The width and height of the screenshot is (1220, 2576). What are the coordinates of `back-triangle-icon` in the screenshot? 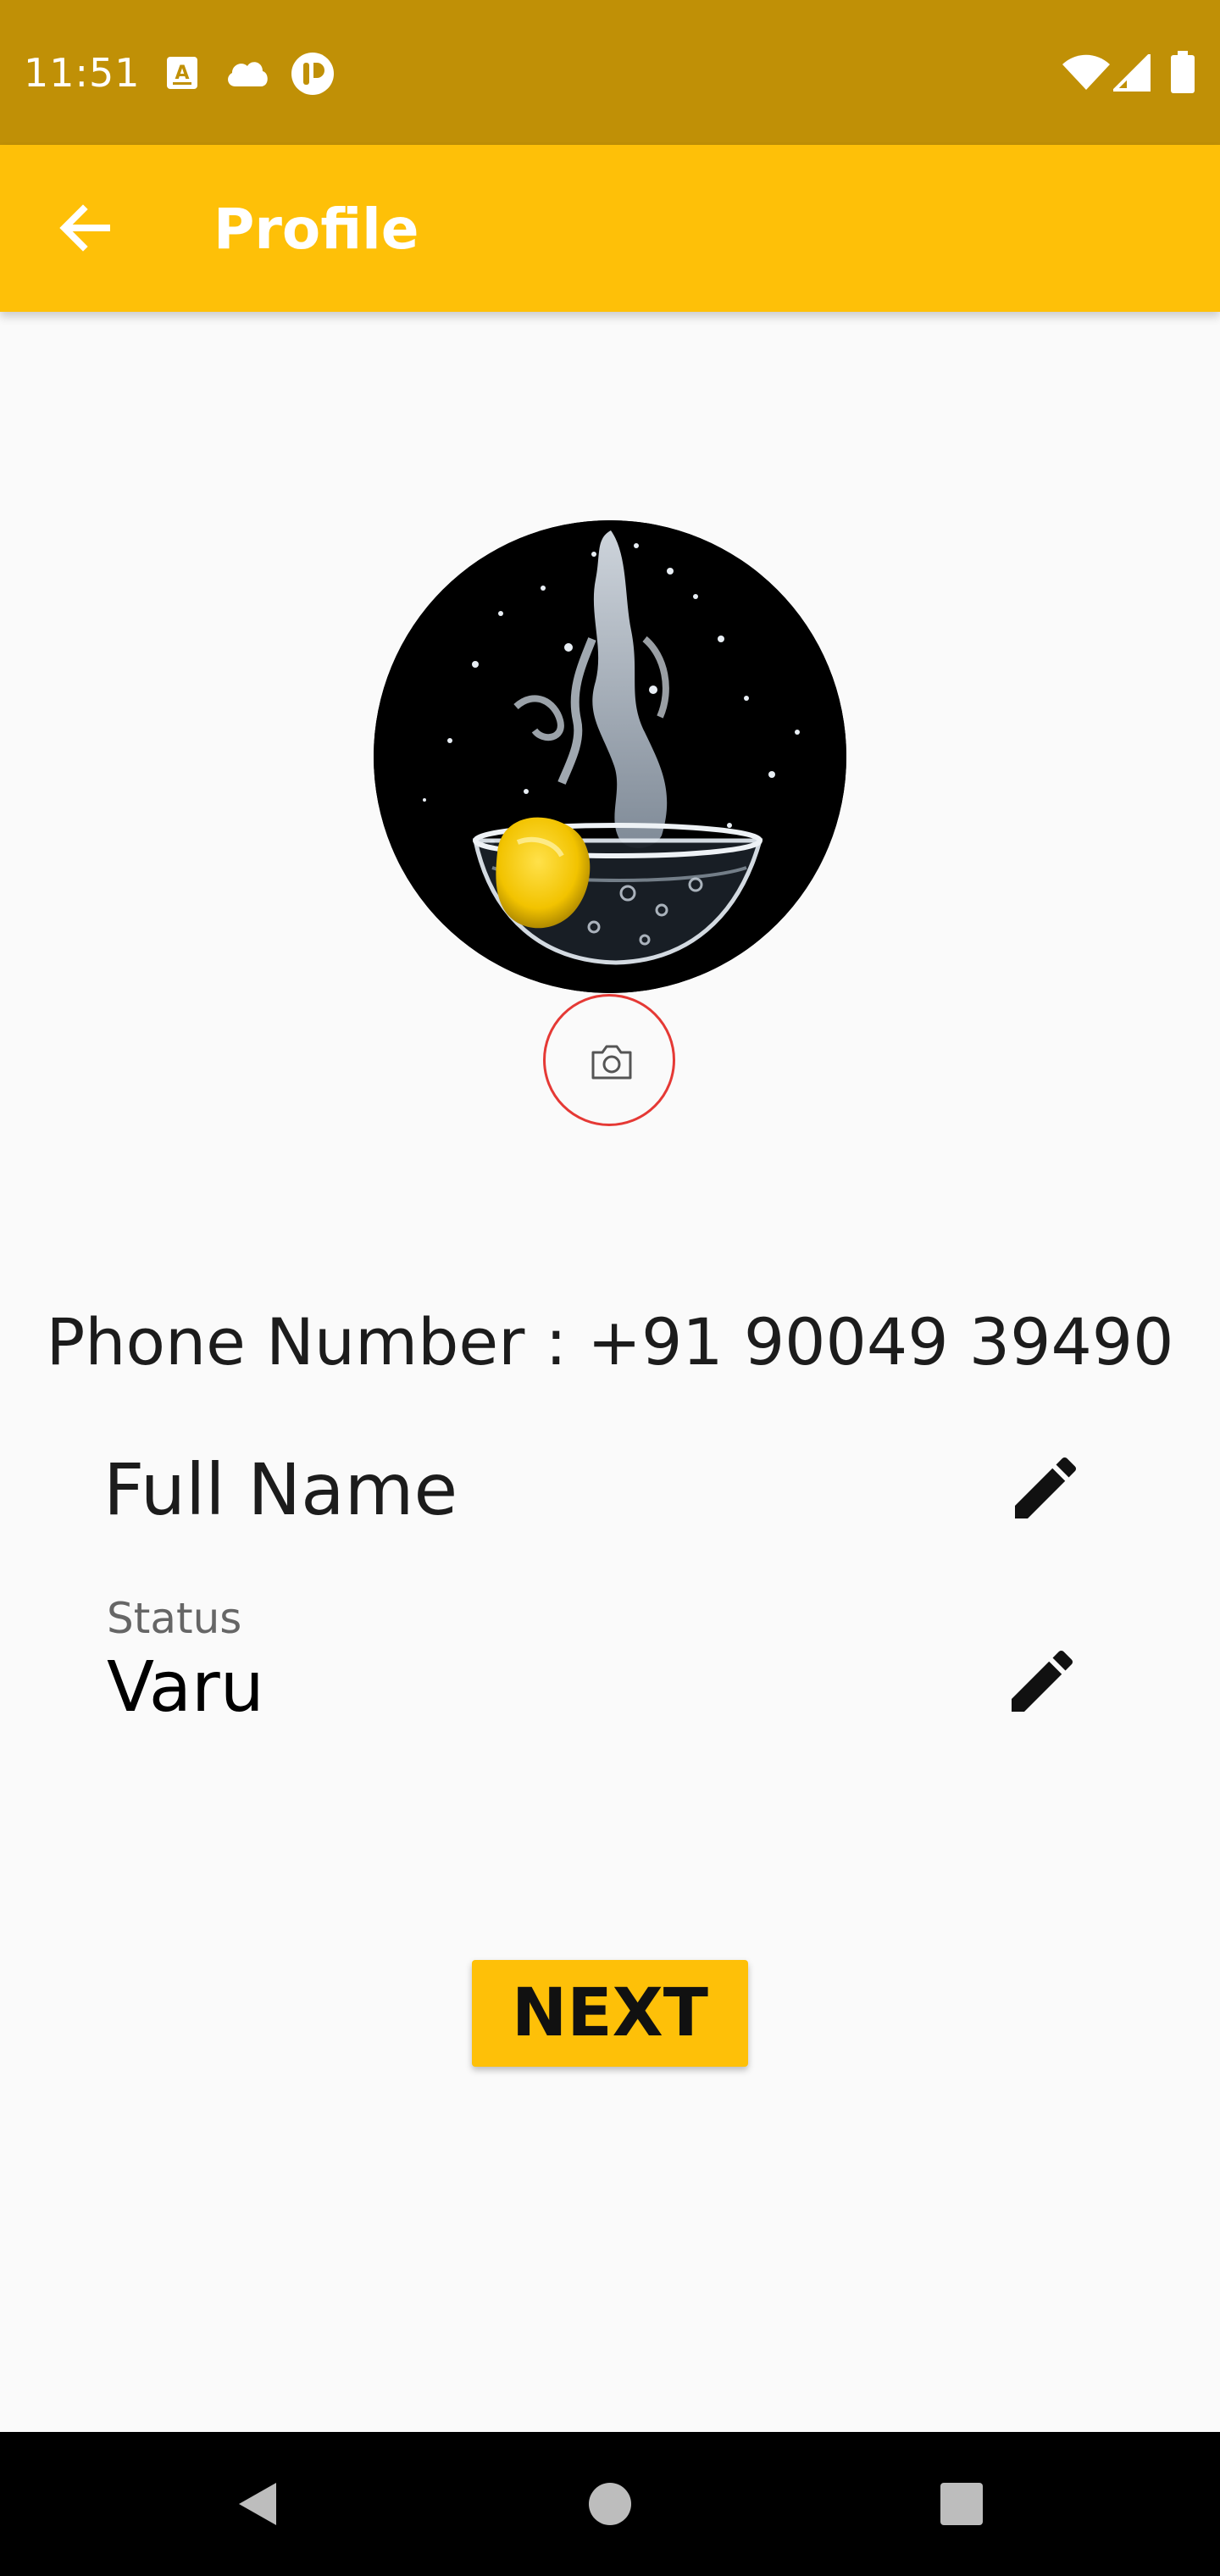 It's located at (257, 2504).